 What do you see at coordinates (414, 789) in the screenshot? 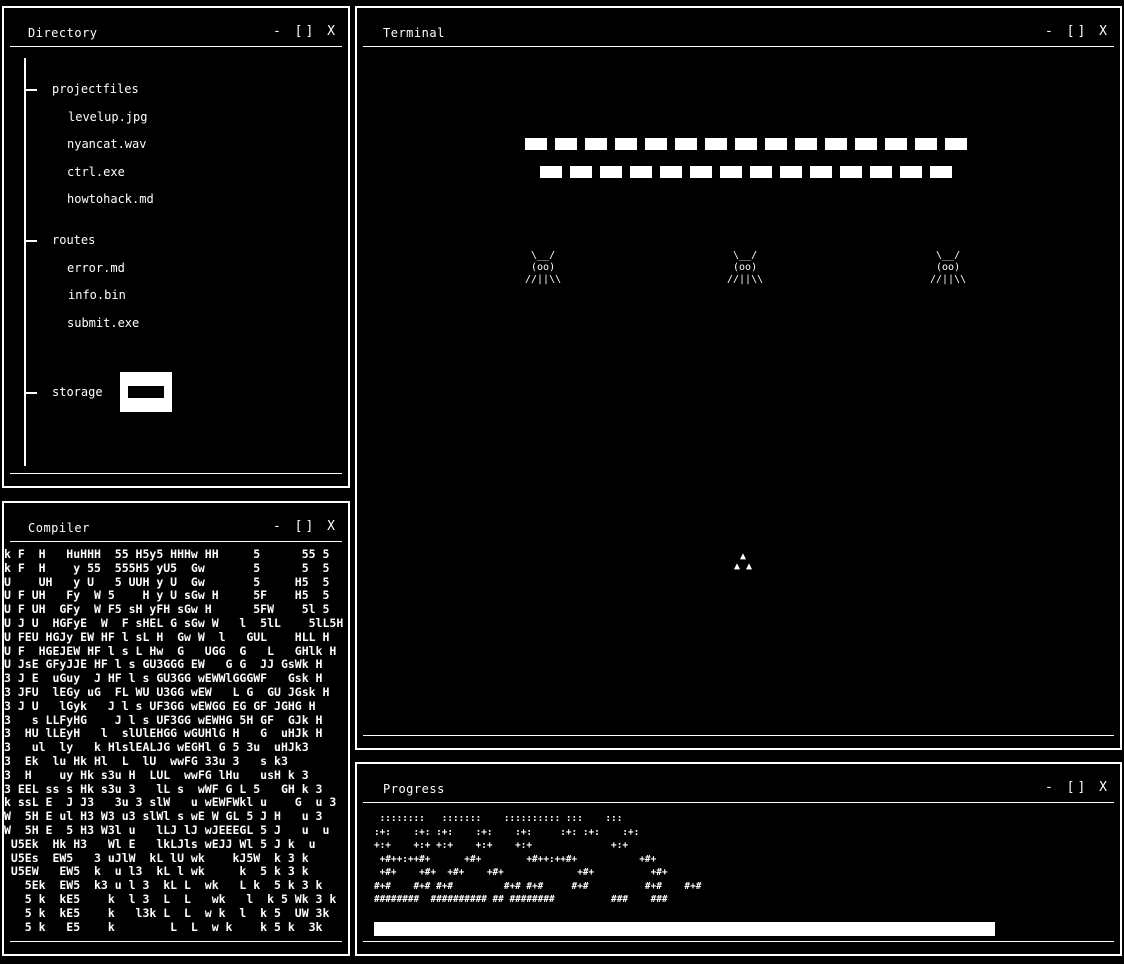
I see `window-title: Progress` at bounding box center [414, 789].